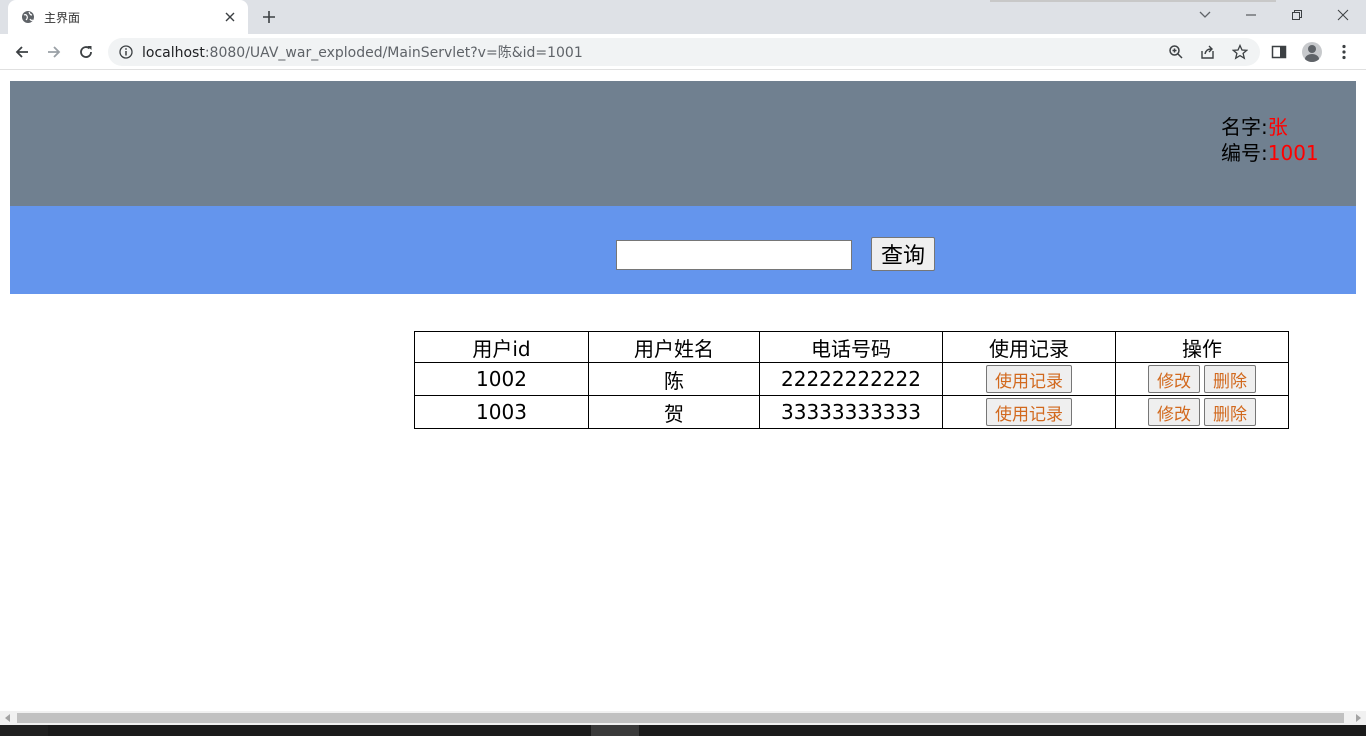  Describe the element at coordinates (28, 17) in the screenshot. I see `globe-icon` at that location.